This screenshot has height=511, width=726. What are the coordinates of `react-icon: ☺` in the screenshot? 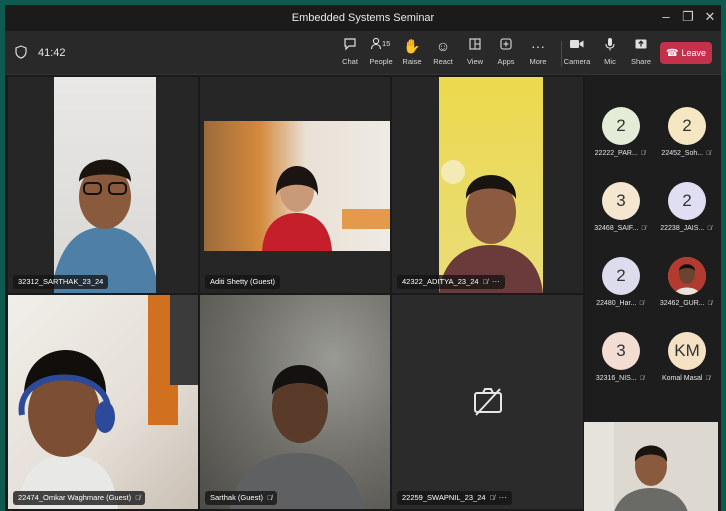 It's located at (443, 46).